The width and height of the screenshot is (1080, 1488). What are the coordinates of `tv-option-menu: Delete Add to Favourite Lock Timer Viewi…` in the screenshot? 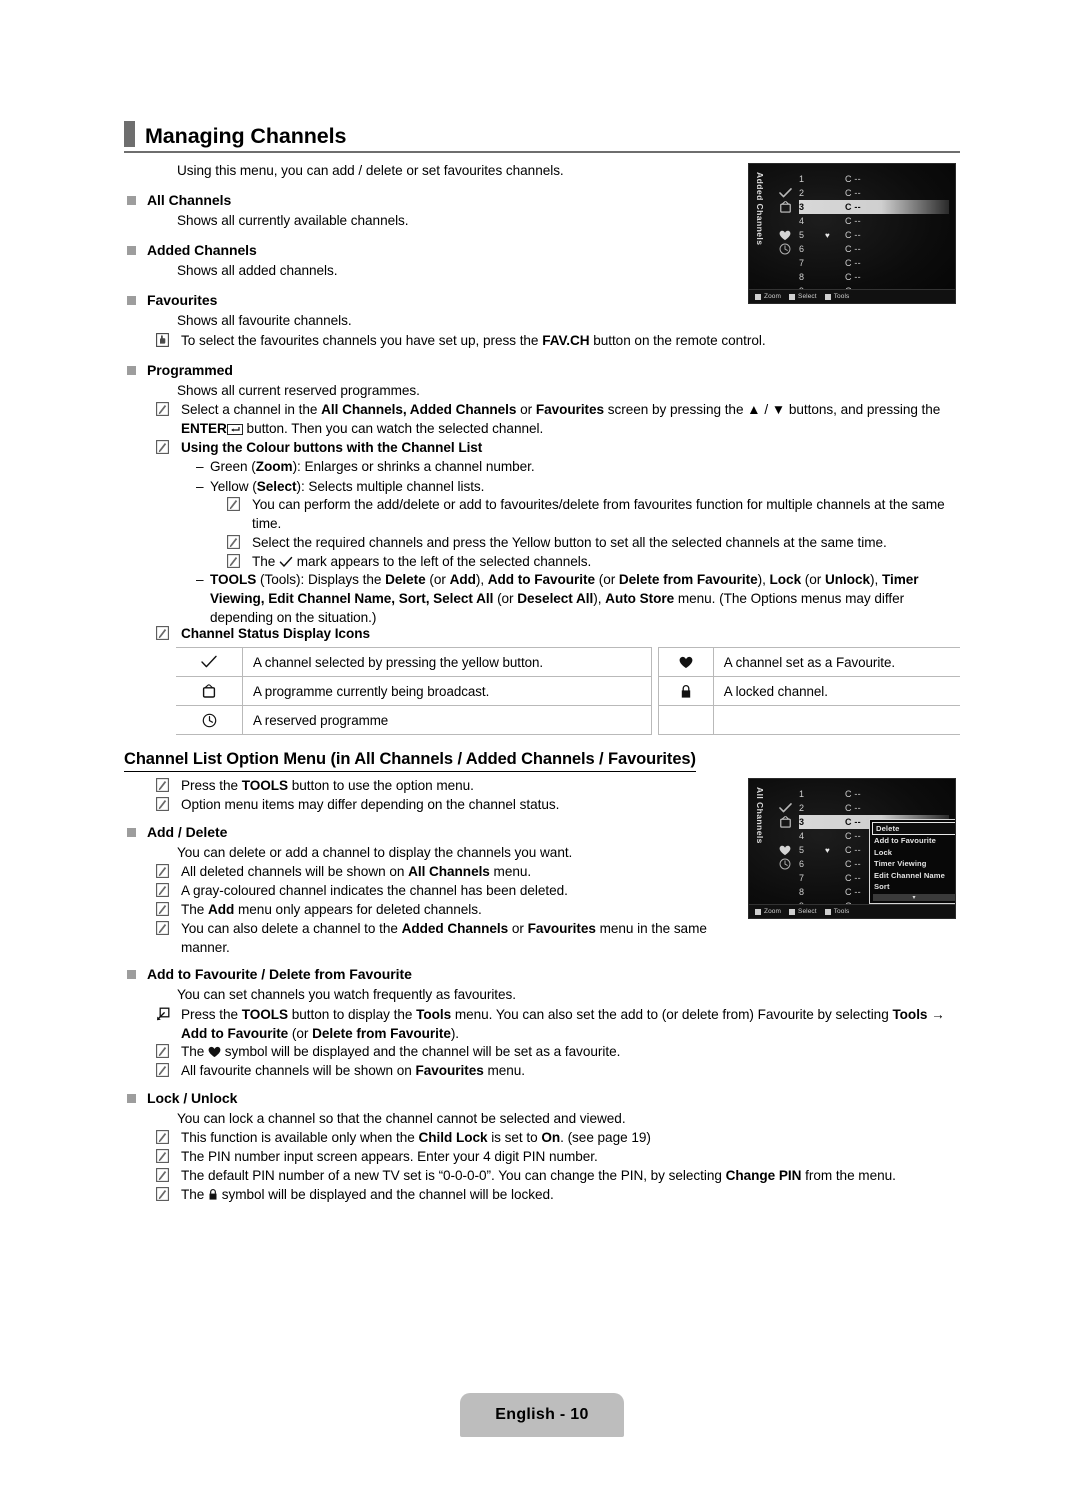 It's located at (912, 861).